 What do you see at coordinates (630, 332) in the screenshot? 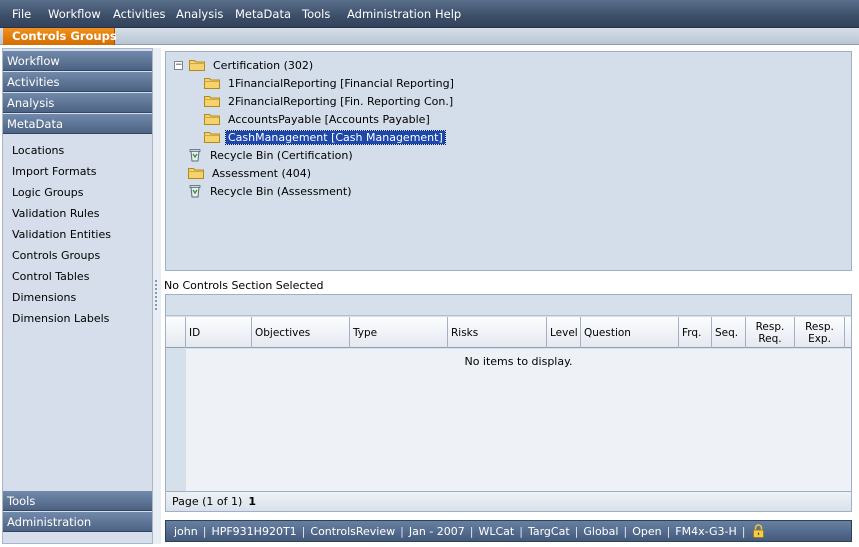
I see `column-header-question: Question` at bounding box center [630, 332].